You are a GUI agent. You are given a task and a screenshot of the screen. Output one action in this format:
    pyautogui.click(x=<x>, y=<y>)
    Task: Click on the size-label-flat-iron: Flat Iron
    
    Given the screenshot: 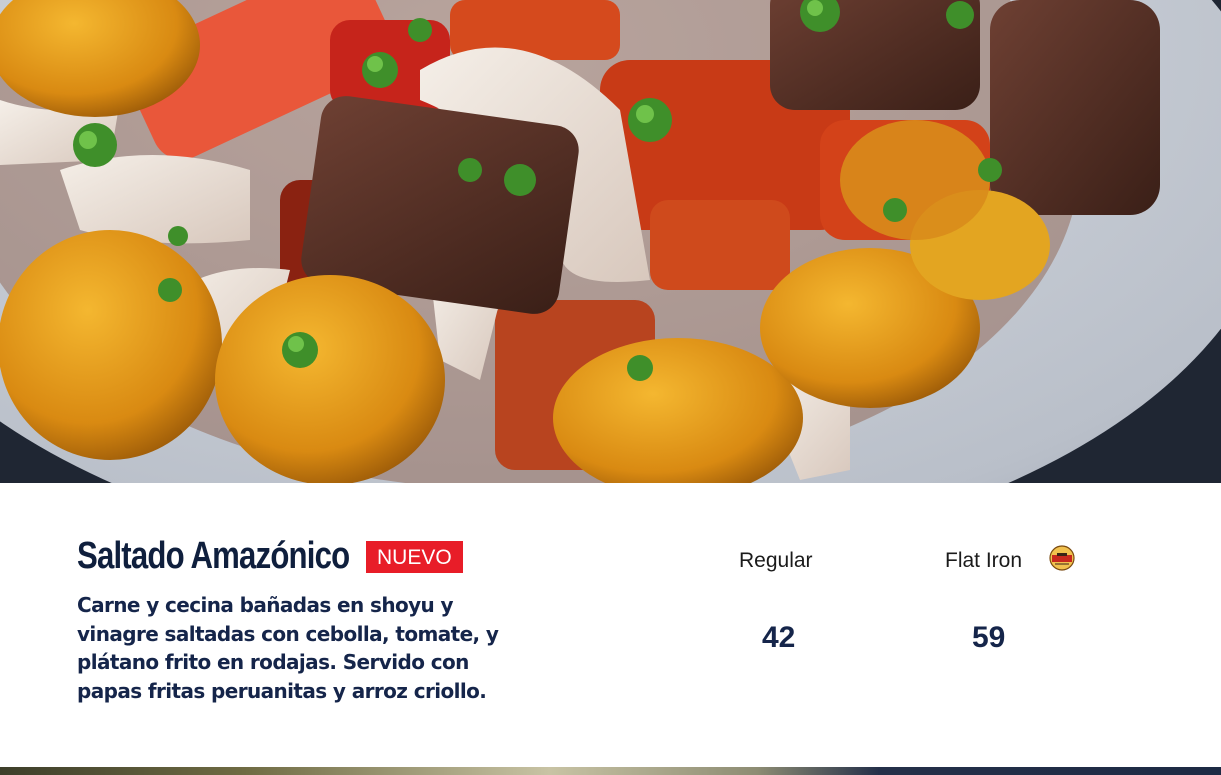 What is the action you would take?
    pyautogui.click(x=984, y=560)
    